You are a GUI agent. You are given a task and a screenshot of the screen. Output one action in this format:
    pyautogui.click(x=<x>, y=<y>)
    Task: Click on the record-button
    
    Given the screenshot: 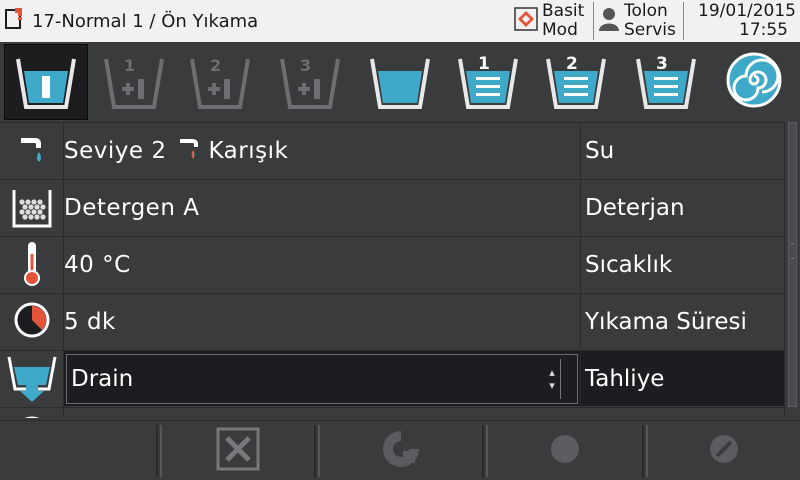 What is the action you would take?
    pyautogui.click(x=565, y=451)
    